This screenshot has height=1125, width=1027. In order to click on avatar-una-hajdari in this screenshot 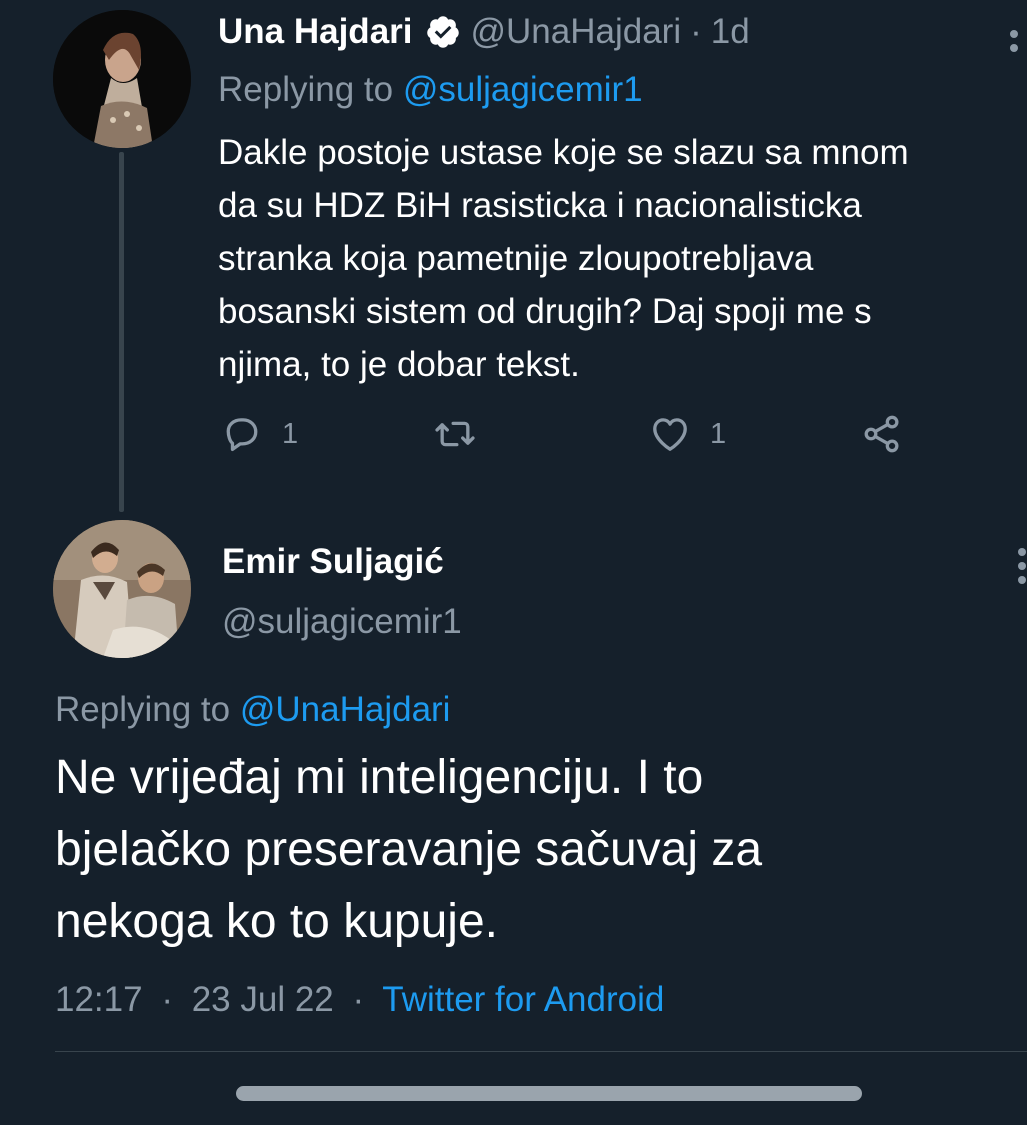, I will do `click(122, 79)`.